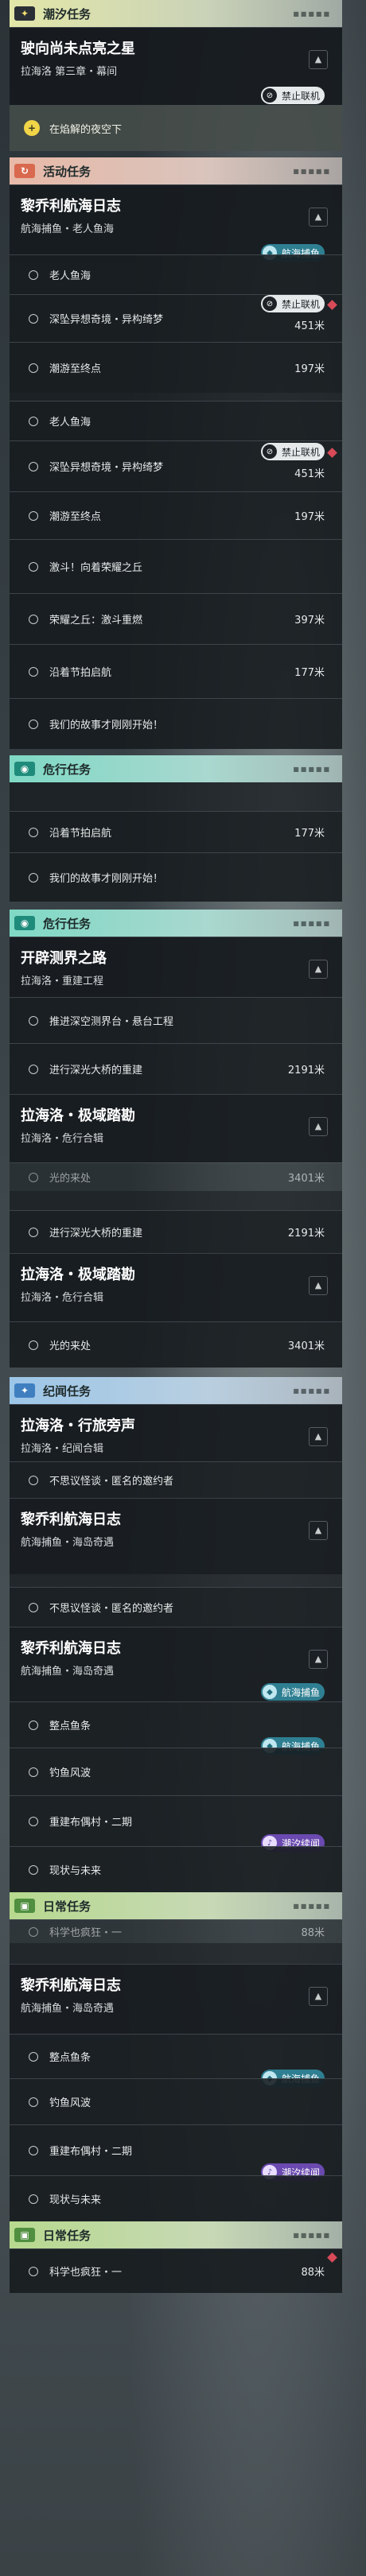 This screenshot has width=366, height=2576. I want to click on plus-icon: +, so click(32, 128).